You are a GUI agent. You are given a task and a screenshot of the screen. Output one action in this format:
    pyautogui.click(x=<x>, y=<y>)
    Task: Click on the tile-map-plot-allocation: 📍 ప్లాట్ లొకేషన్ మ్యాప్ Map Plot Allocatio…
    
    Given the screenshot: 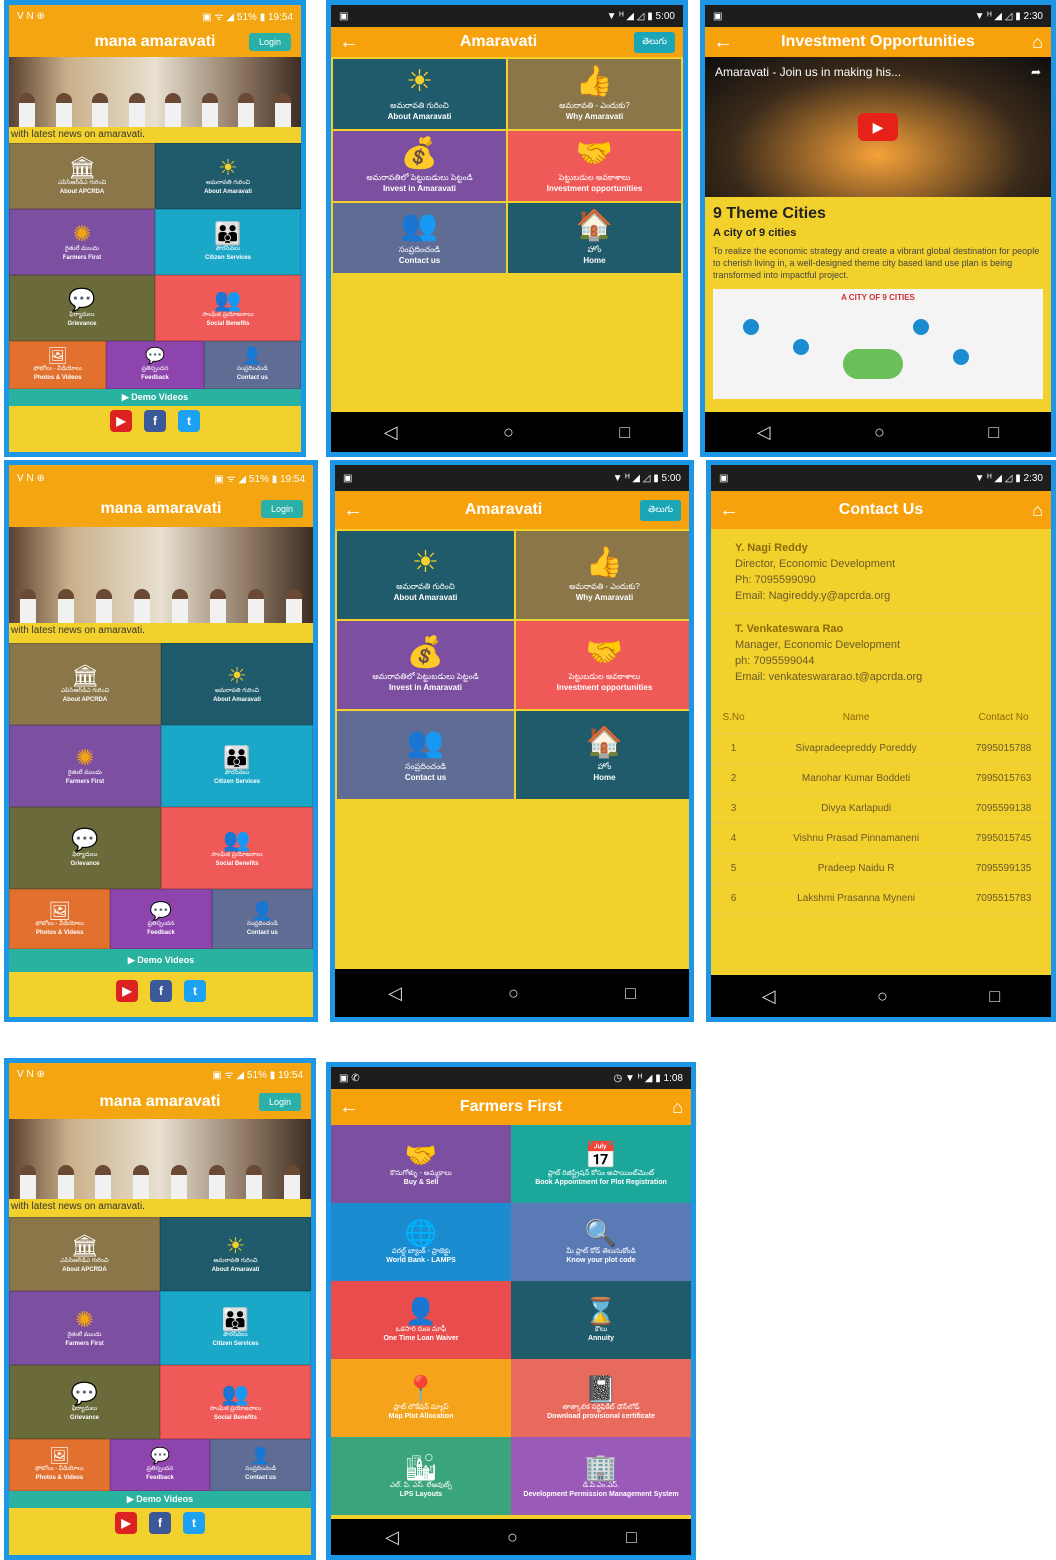 What is the action you would take?
    pyautogui.click(x=421, y=1398)
    